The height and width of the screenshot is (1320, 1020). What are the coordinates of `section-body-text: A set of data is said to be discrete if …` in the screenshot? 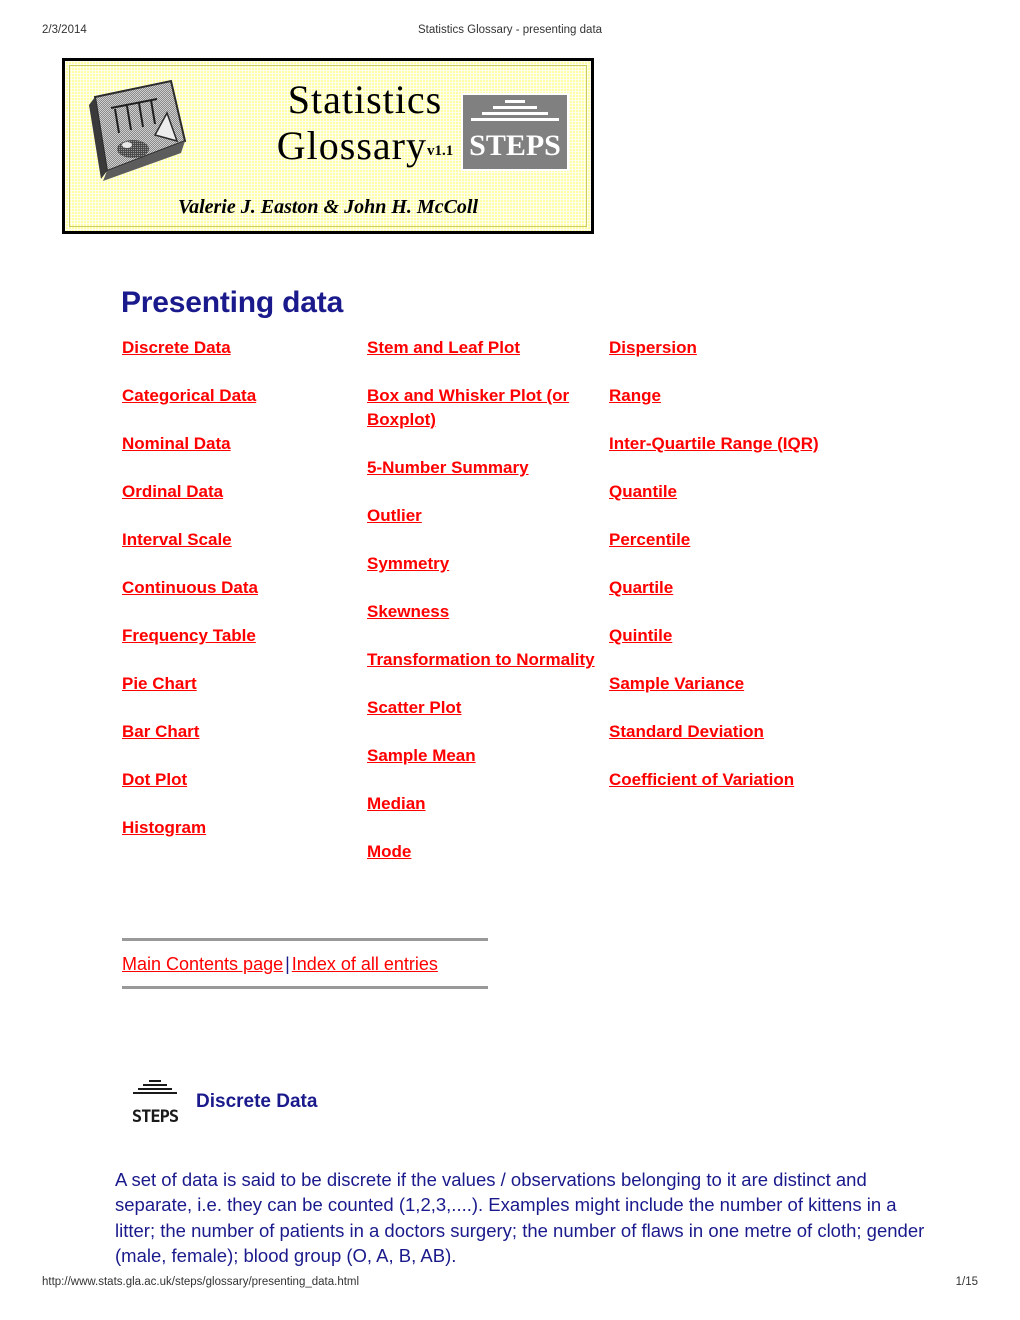 It's located at (520, 1217).